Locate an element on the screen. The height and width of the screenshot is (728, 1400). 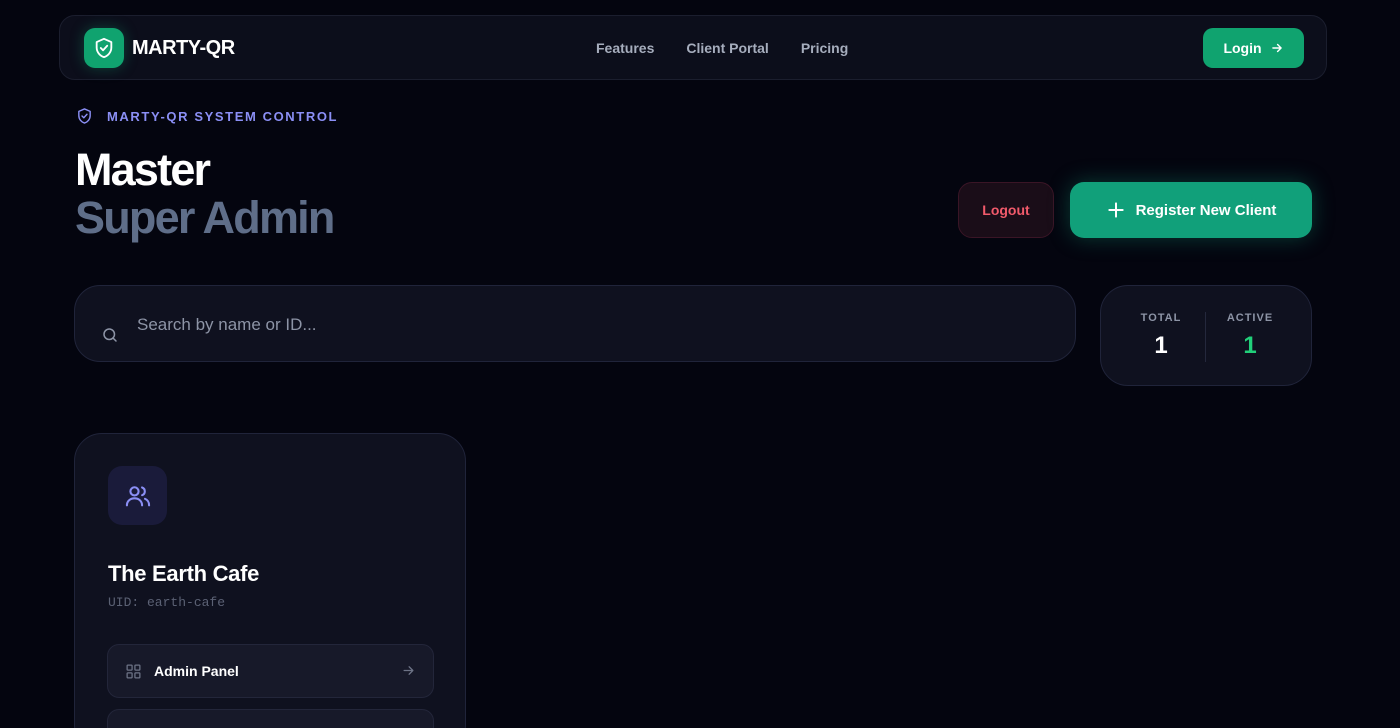
brand: MARTY-QR is located at coordinates (159, 48).